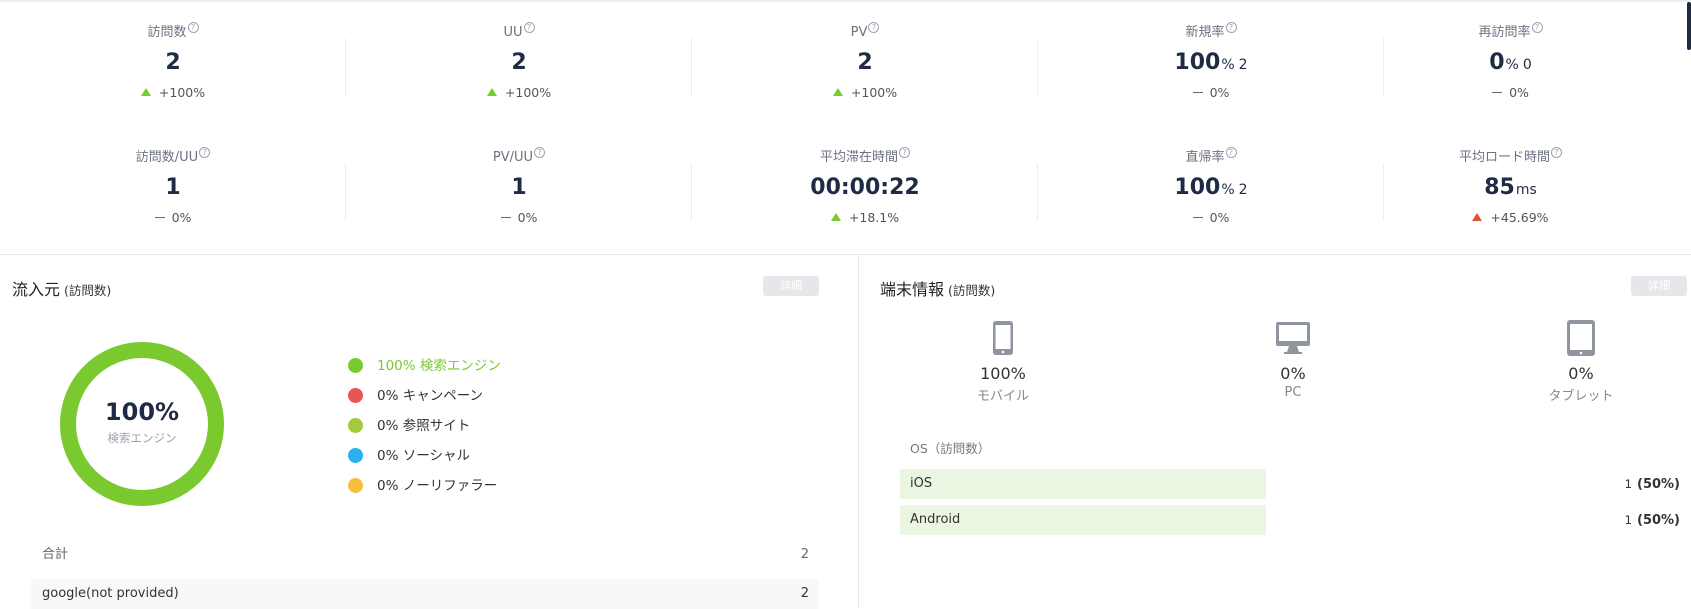 The height and width of the screenshot is (609, 1691). I want to click on legend-item-referral: 0% 参照サイト, so click(424, 426).